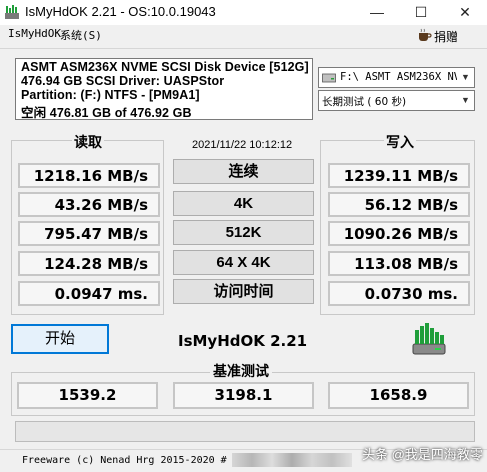 The height and width of the screenshot is (472, 487). What do you see at coordinates (242, 145) in the screenshot?
I see `test-timestamp: 2021/11/22 10:12:12` at bounding box center [242, 145].